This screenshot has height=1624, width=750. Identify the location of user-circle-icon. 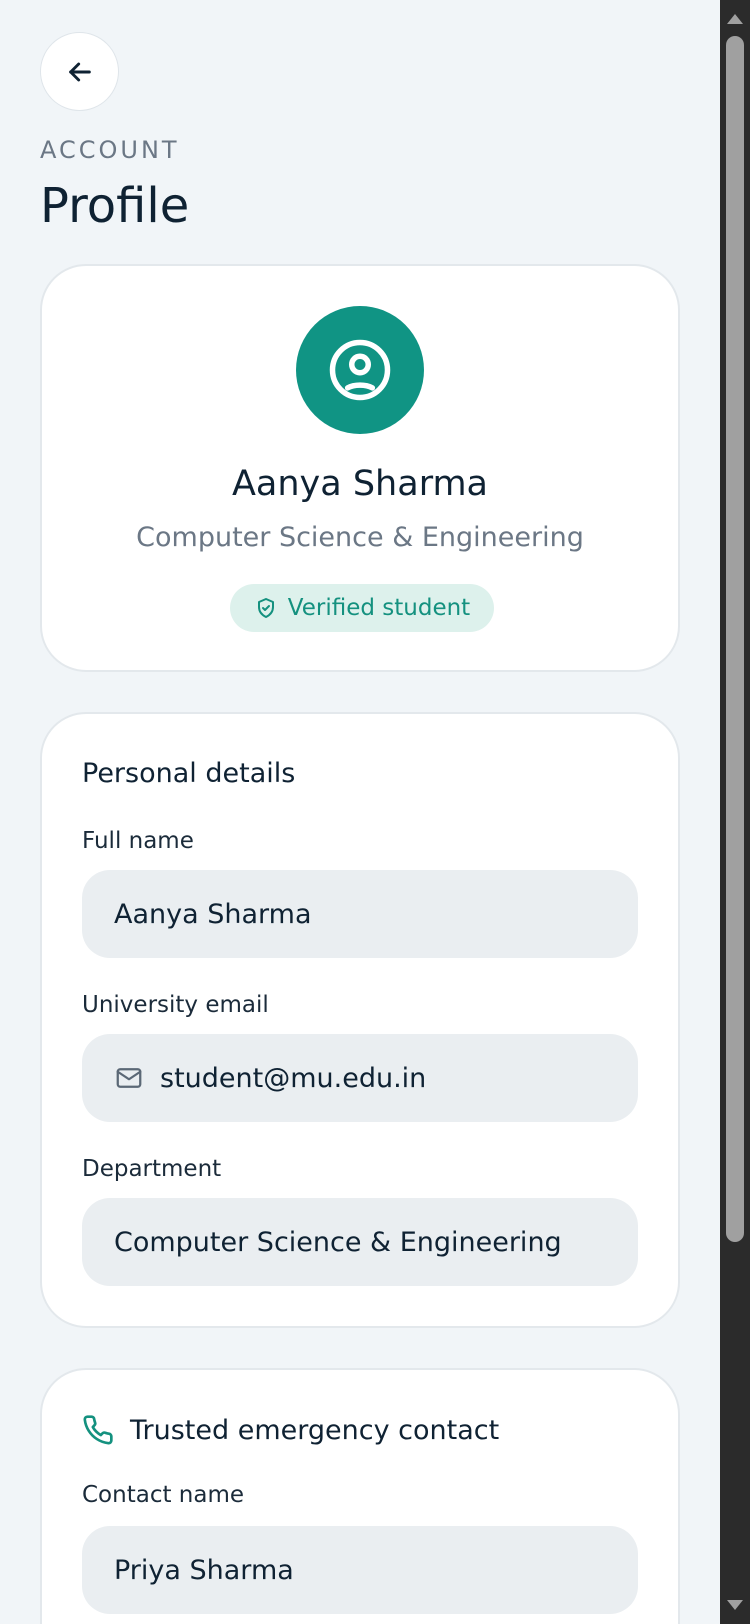
(360, 370).